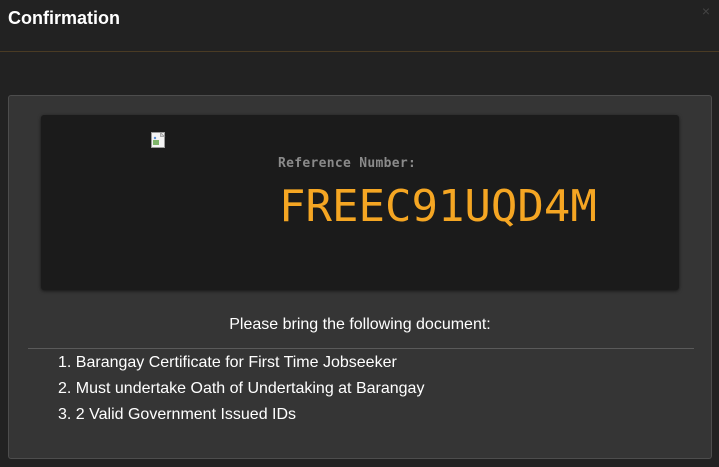 Image resolution: width=719 pixels, height=467 pixels. What do you see at coordinates (347, 163) in the screenshot?
I see `reference-label: Reference Number:` at bounding box center [347, 163].